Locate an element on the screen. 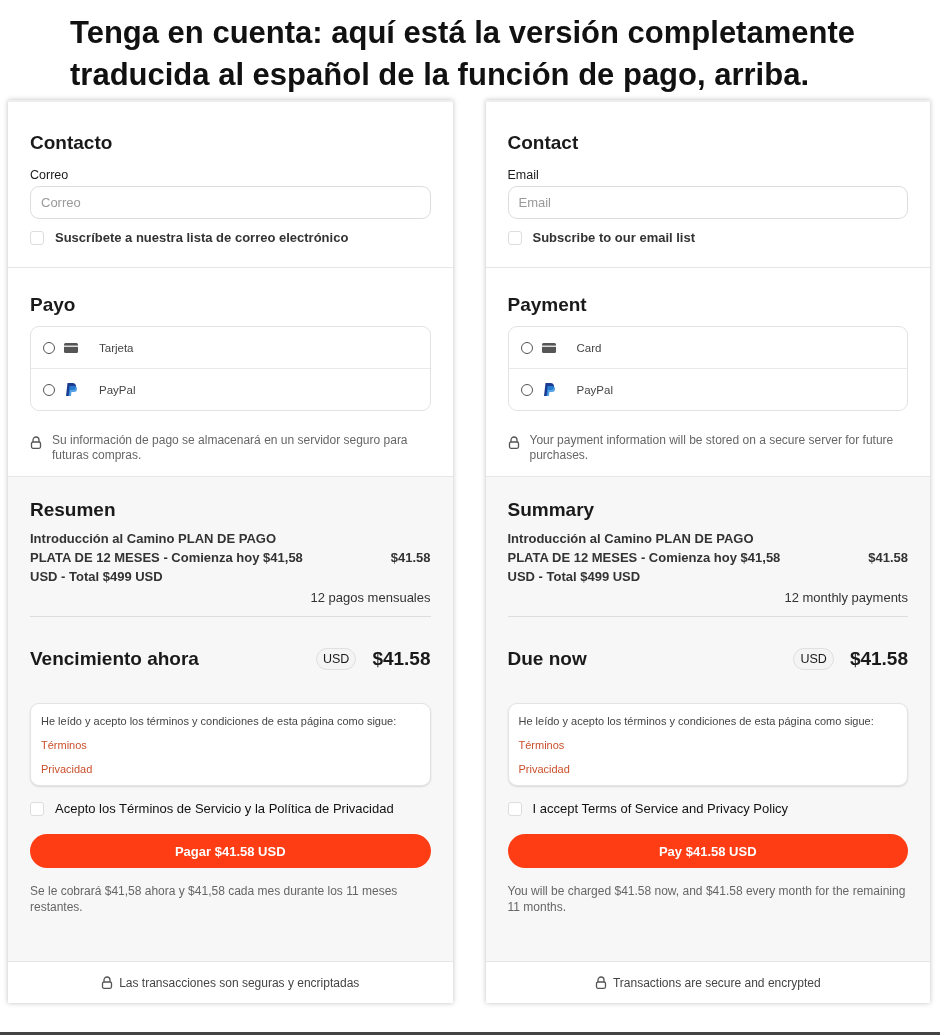 Image resolution: width=940 pixels, height=1035 pixels. payment-option-label: Tarjeta is located at coordinates (116, 347).